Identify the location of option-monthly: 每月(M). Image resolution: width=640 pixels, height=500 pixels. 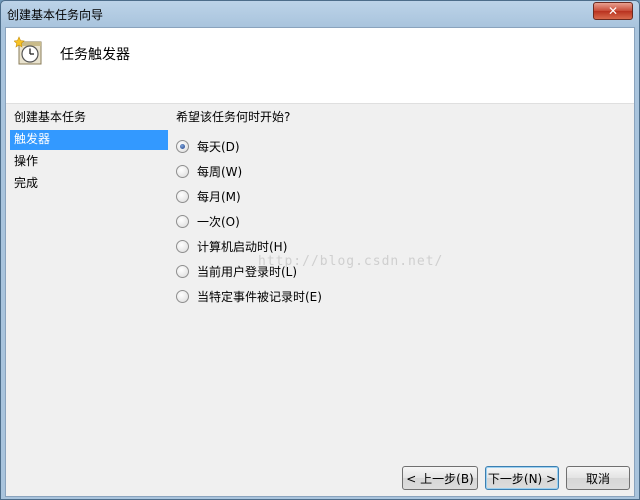
(396, 196).